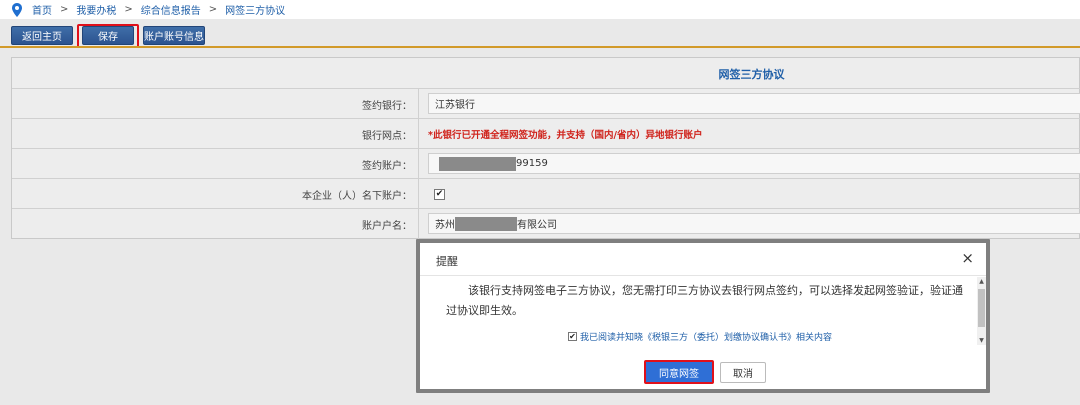 The height and width of the screenshot is (405, 1080). Describe the element at coordinates (967, 258) in the screenshot. I see `close-icon: ×` at that location.